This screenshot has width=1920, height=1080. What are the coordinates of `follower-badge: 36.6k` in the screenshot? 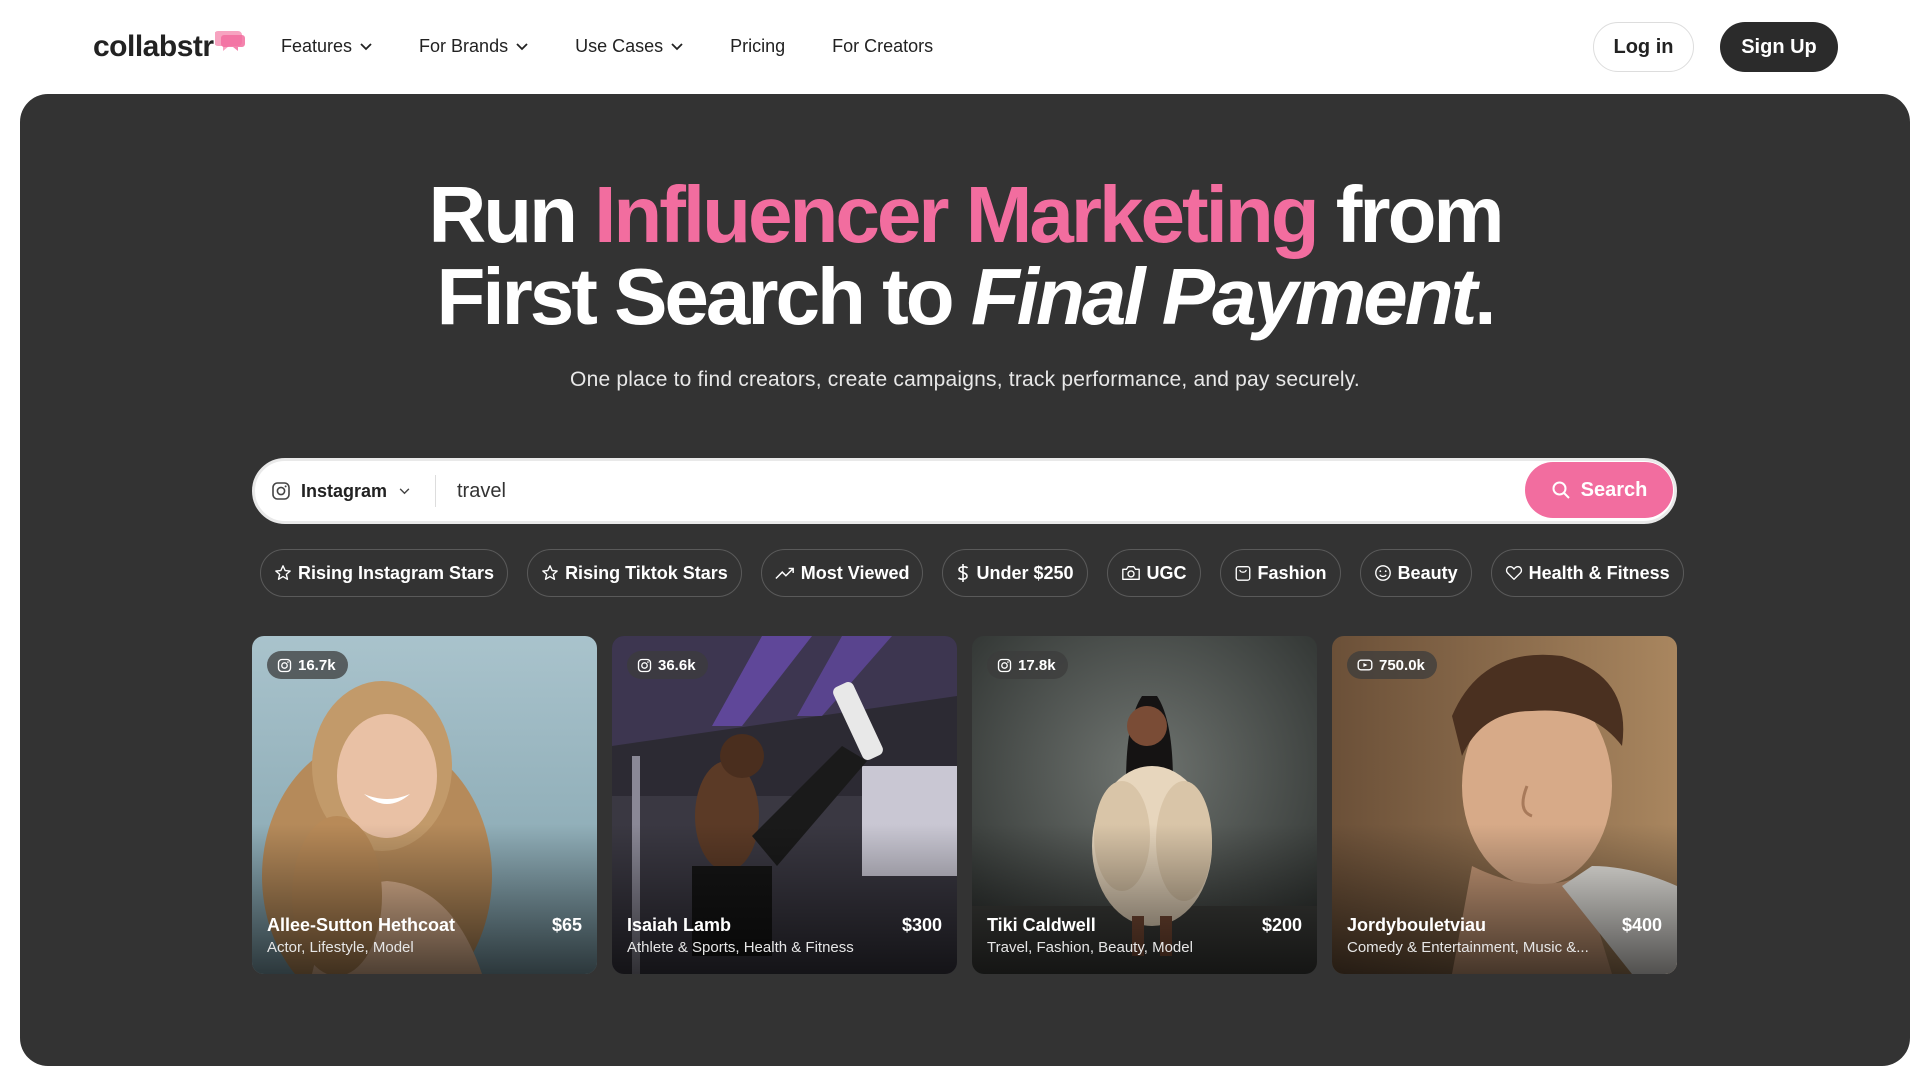 It's located at (667, 665).